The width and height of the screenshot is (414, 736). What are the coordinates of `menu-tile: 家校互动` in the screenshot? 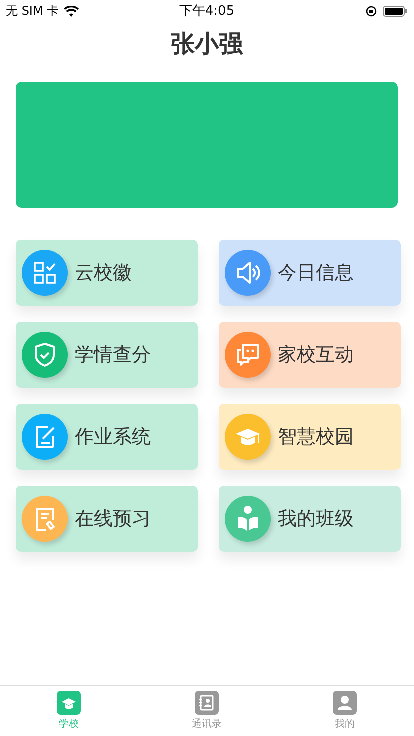 It's located at (310, 355).